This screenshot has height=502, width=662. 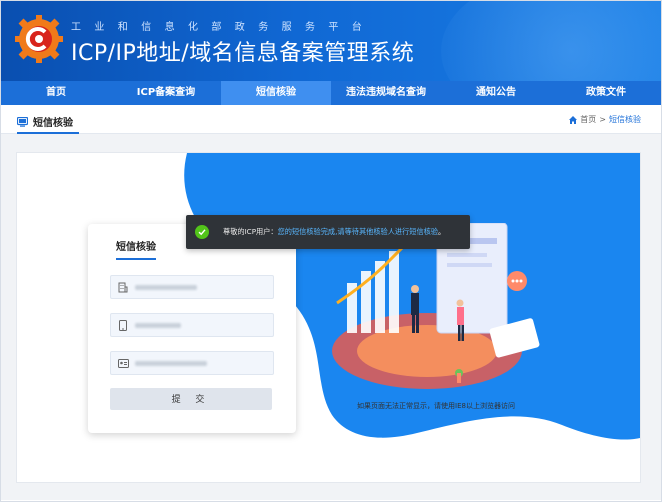 I want to click on sms-verify-form: 短信核验 提 交, so click(x=192, y=328).